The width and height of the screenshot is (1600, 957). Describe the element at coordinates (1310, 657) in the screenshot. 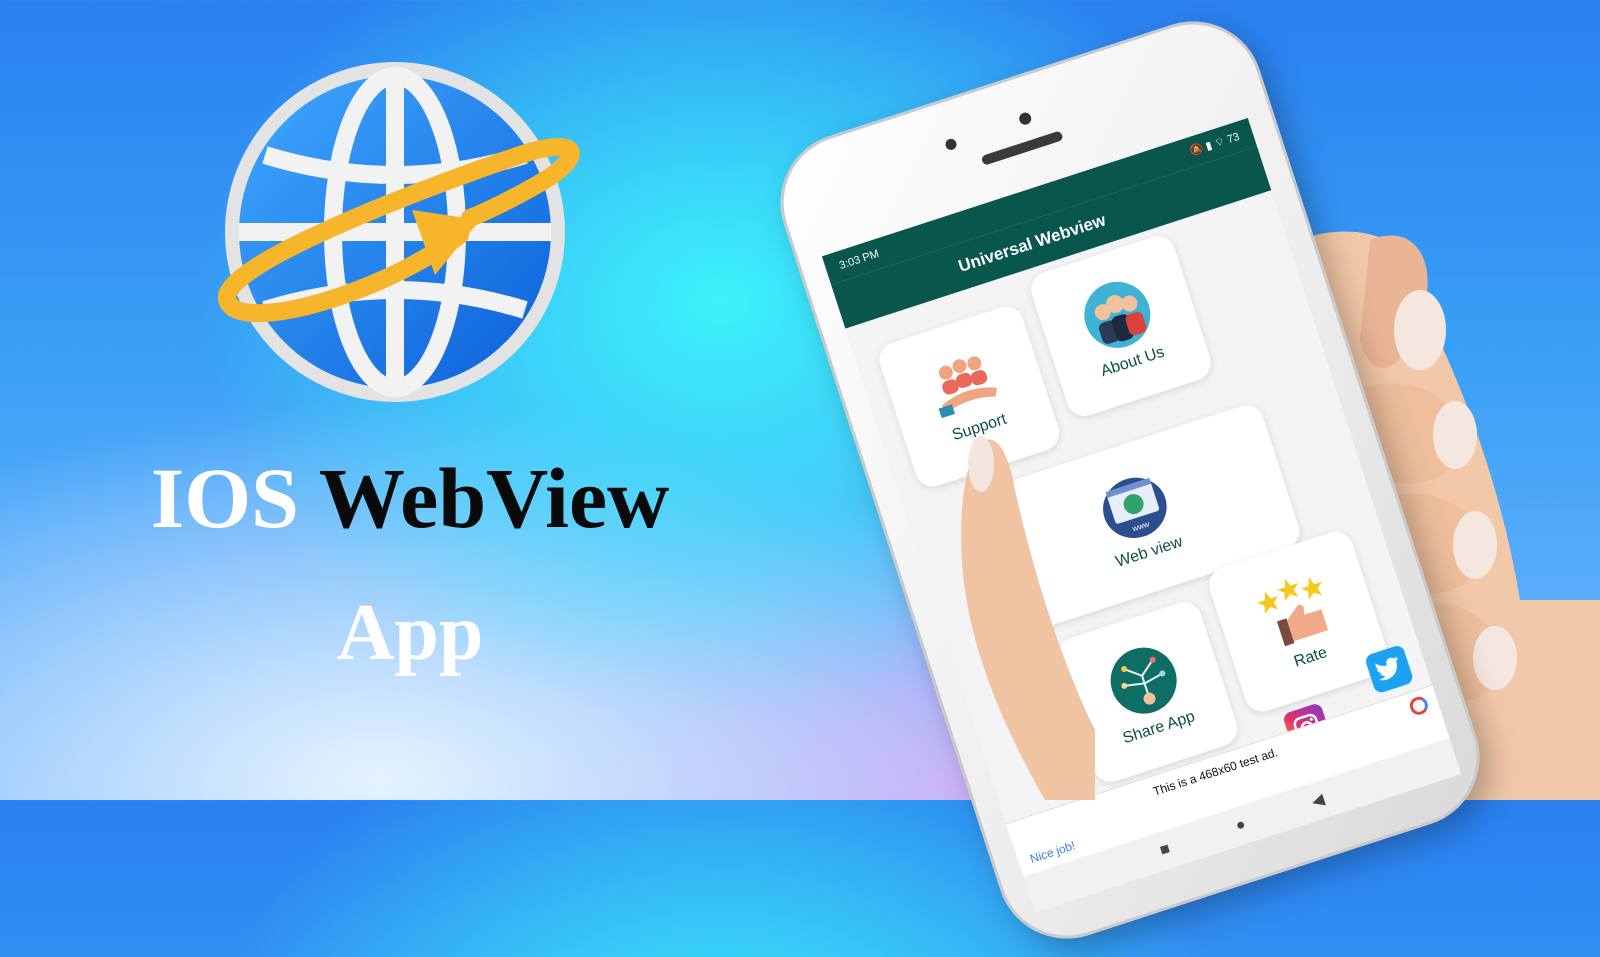

I see `rate-label: Rate` at that location.